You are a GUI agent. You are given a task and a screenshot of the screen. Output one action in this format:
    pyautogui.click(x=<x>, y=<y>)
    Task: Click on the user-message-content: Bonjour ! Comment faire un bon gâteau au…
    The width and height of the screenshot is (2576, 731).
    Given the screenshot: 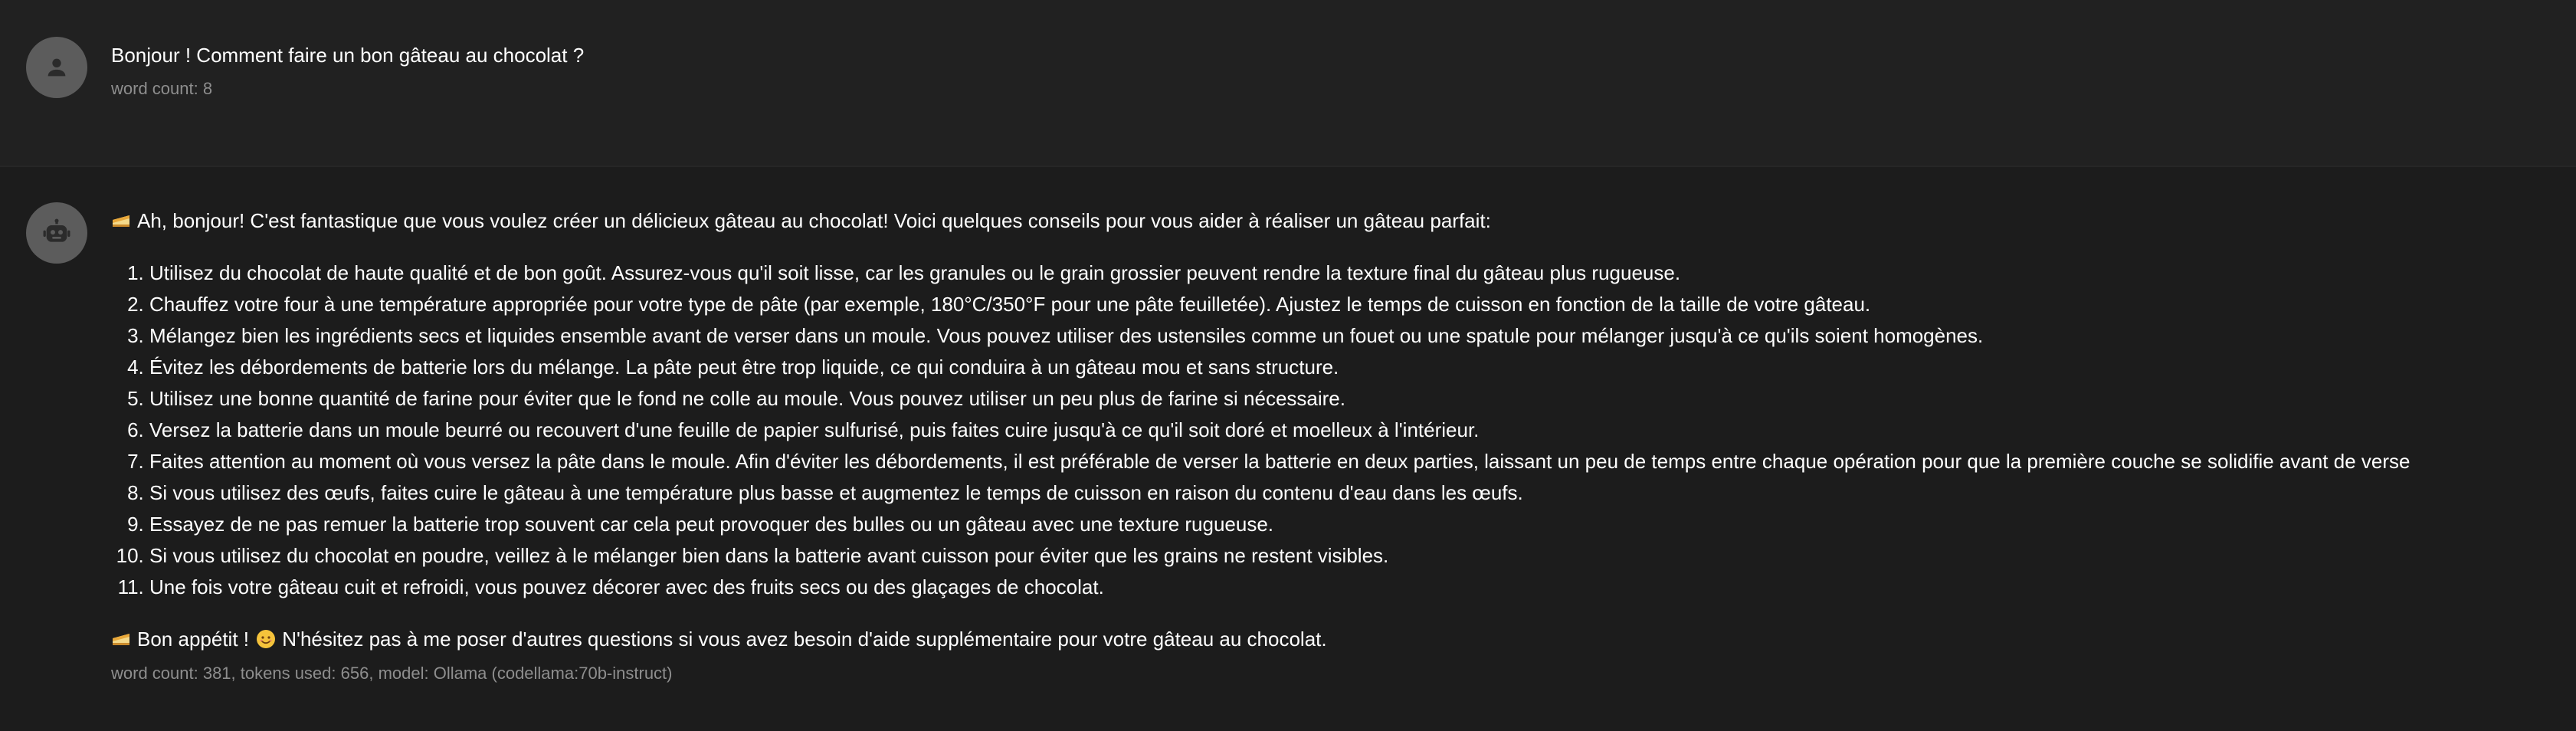 What is the action you would take?
    pyautogui.click(x=1343, y=70)
    